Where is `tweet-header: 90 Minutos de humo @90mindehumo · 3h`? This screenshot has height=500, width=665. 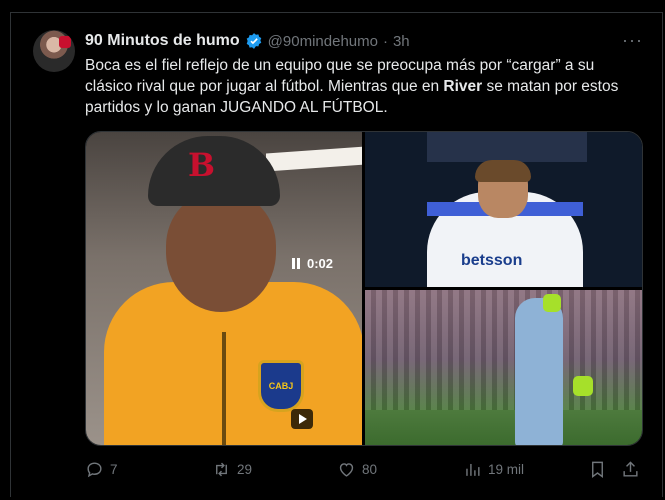 tweet-header: 90 Minutos de humo @90mindehumo · 3h is located at coordinates (247, 41).